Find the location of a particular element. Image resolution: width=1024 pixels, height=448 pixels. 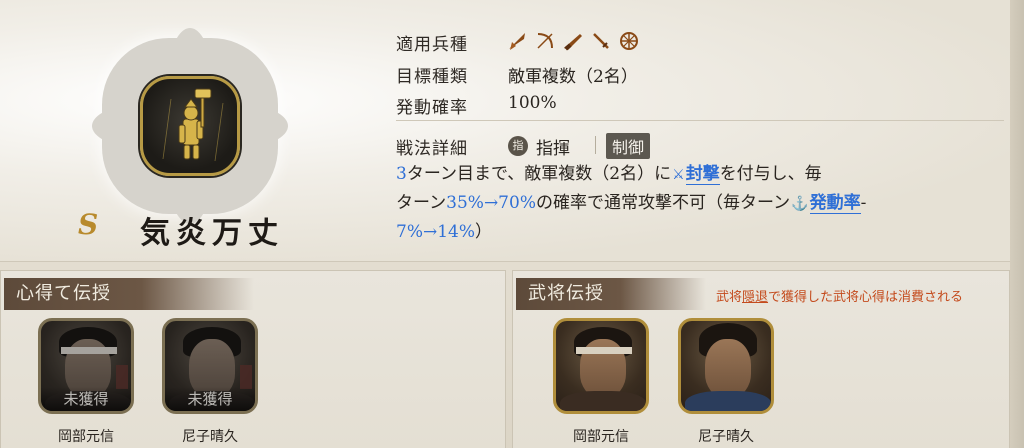

section-divider is located at coordinates (700, 120).